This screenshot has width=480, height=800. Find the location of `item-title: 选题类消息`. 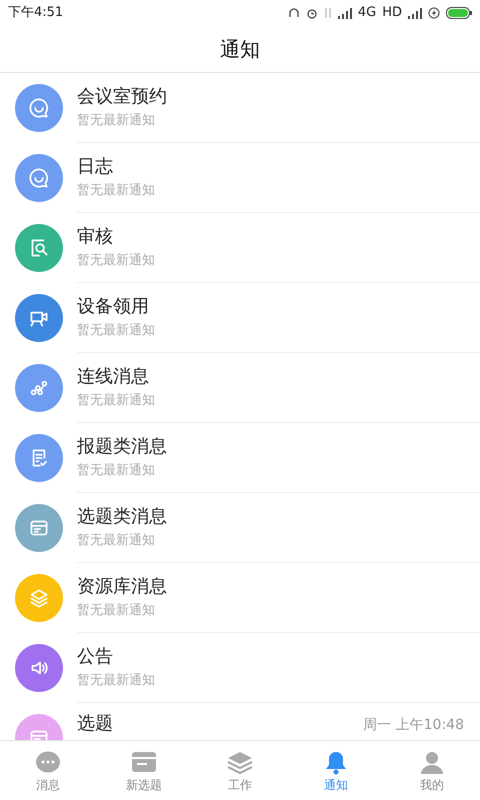

item-title: 选题类消息 is located at coordinates (122, 516).